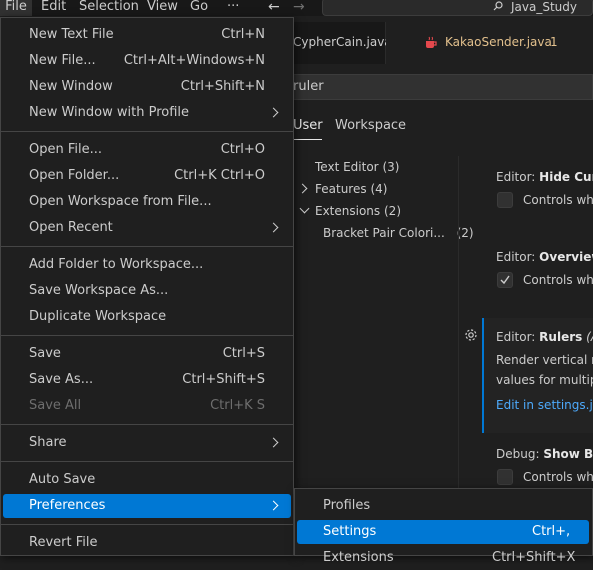 This screenshot has height=570, width=593. I want to click on setting-description: Render vertical ru, so click(544, 360).